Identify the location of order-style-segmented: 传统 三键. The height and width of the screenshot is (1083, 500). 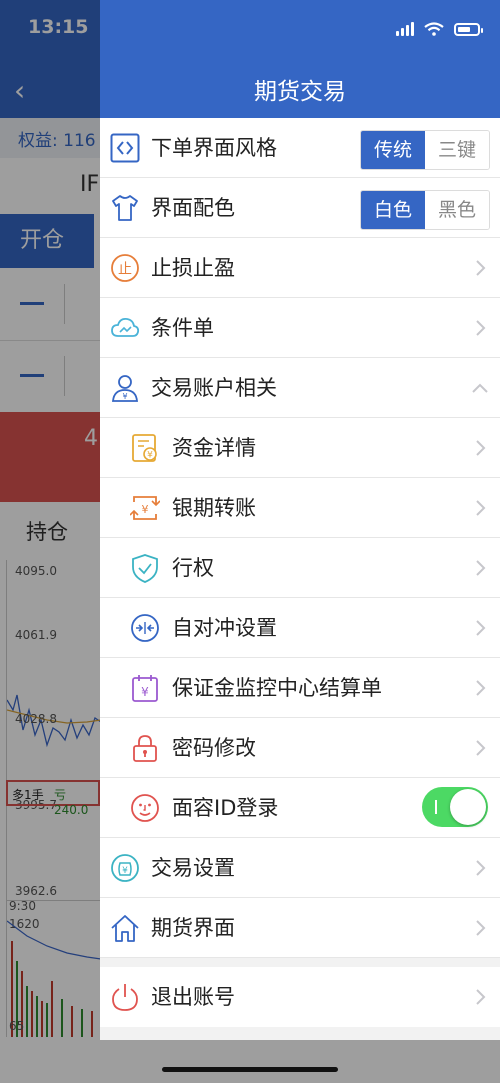
(425, 150).